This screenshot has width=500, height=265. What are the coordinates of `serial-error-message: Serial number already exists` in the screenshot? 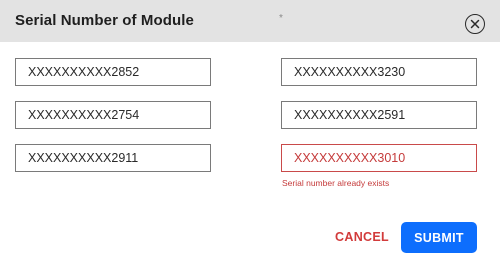 It's located at (336, 183).